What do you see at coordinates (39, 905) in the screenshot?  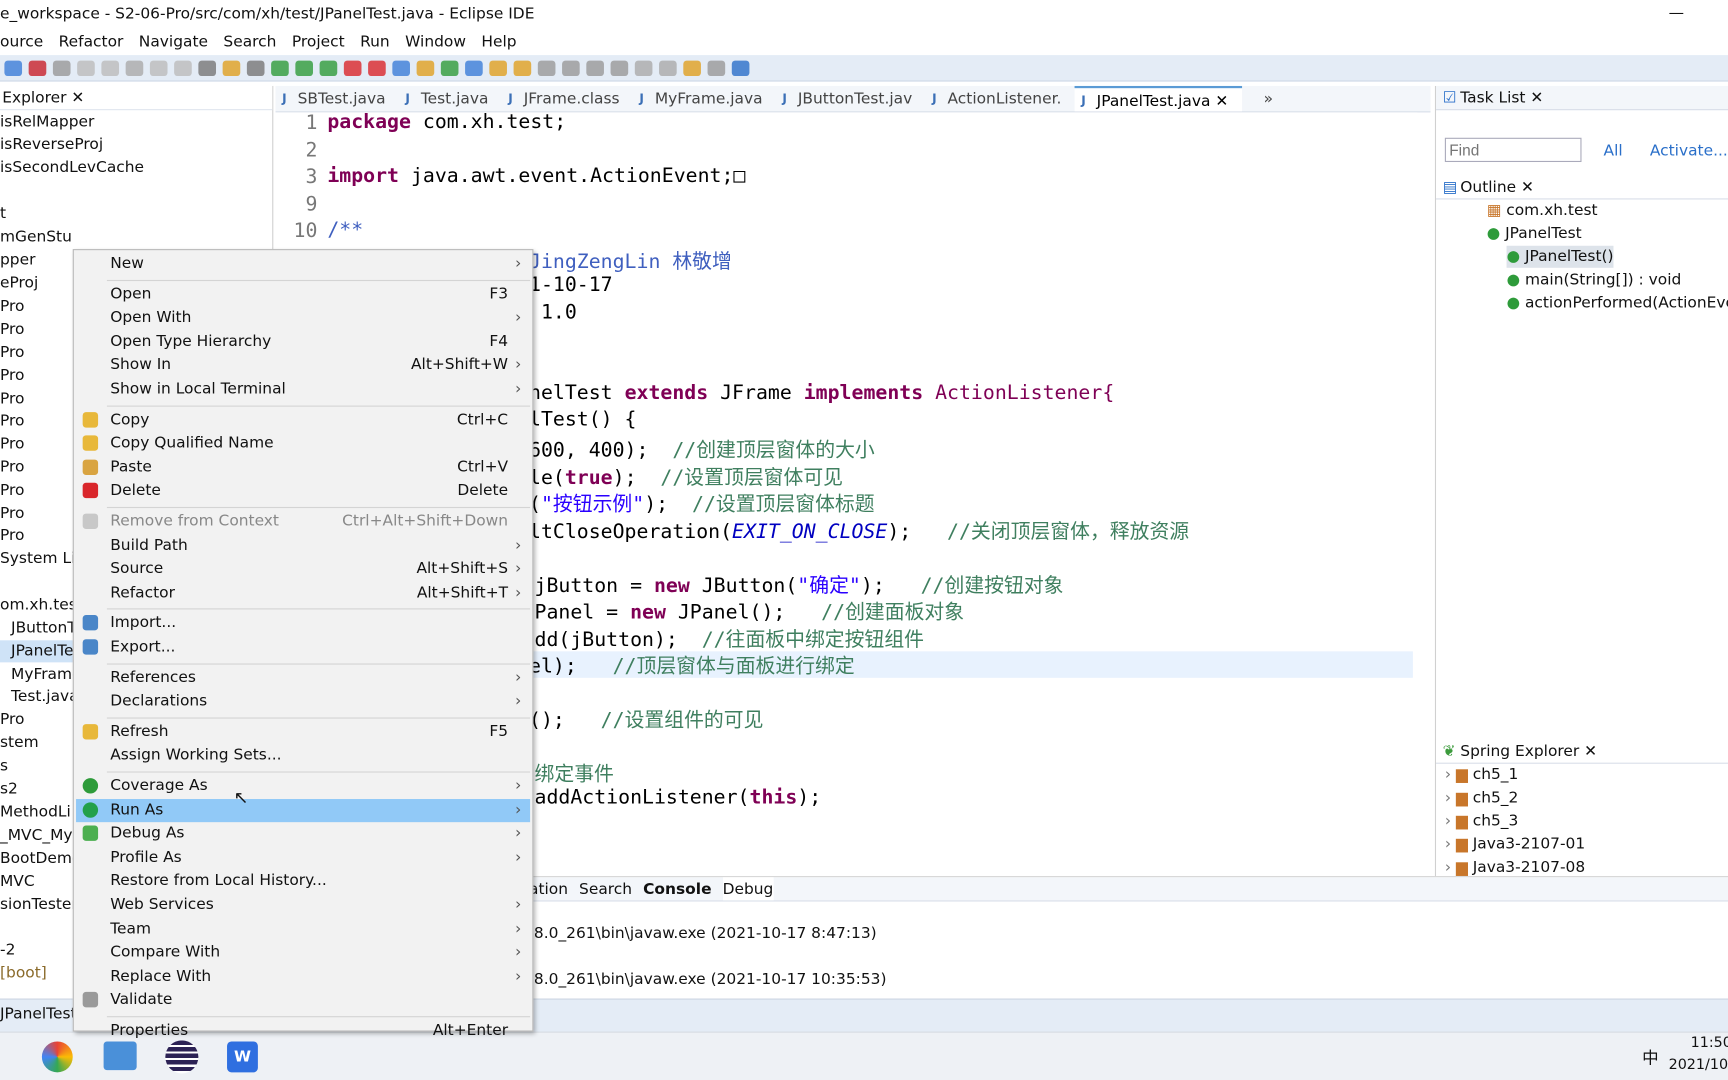 I see `explorer-item: sionTester` at bounding box center [39, 905].